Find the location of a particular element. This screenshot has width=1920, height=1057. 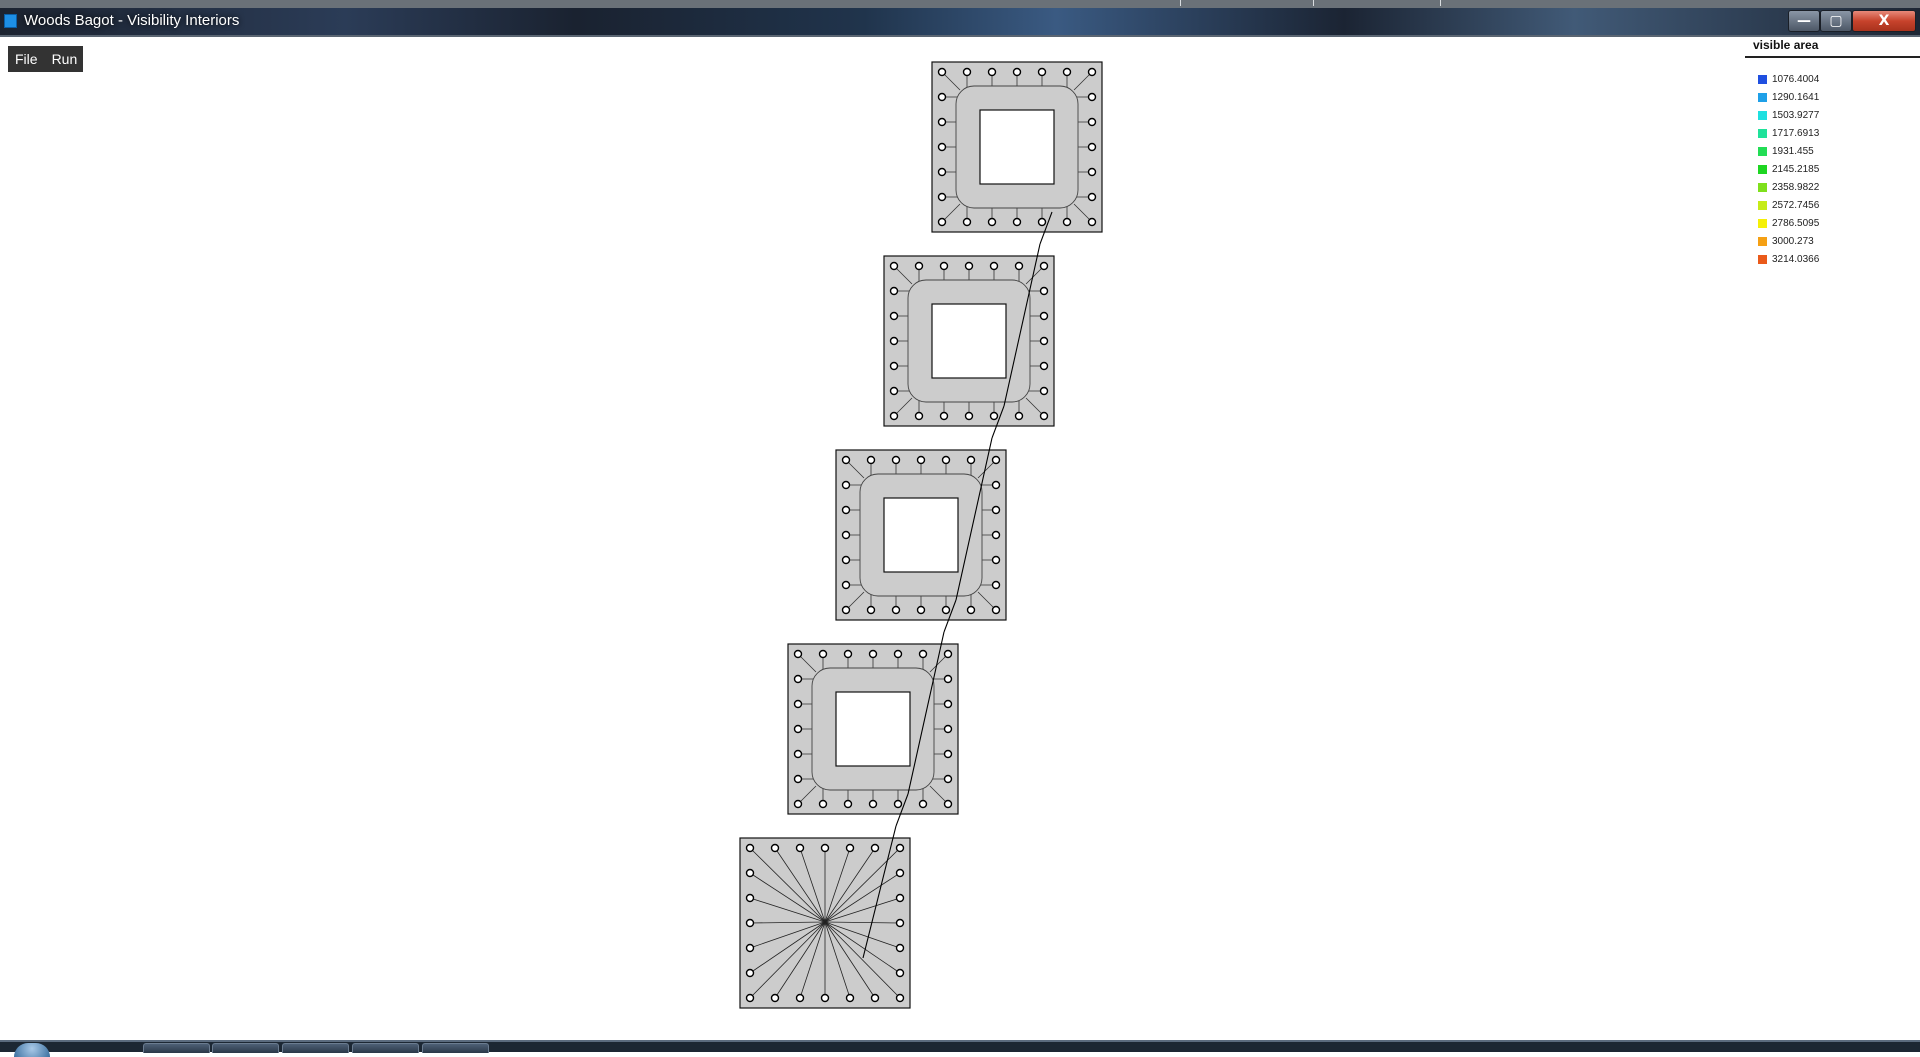

legend-label: 3214.0366 is located at coordinates (1796, 259).